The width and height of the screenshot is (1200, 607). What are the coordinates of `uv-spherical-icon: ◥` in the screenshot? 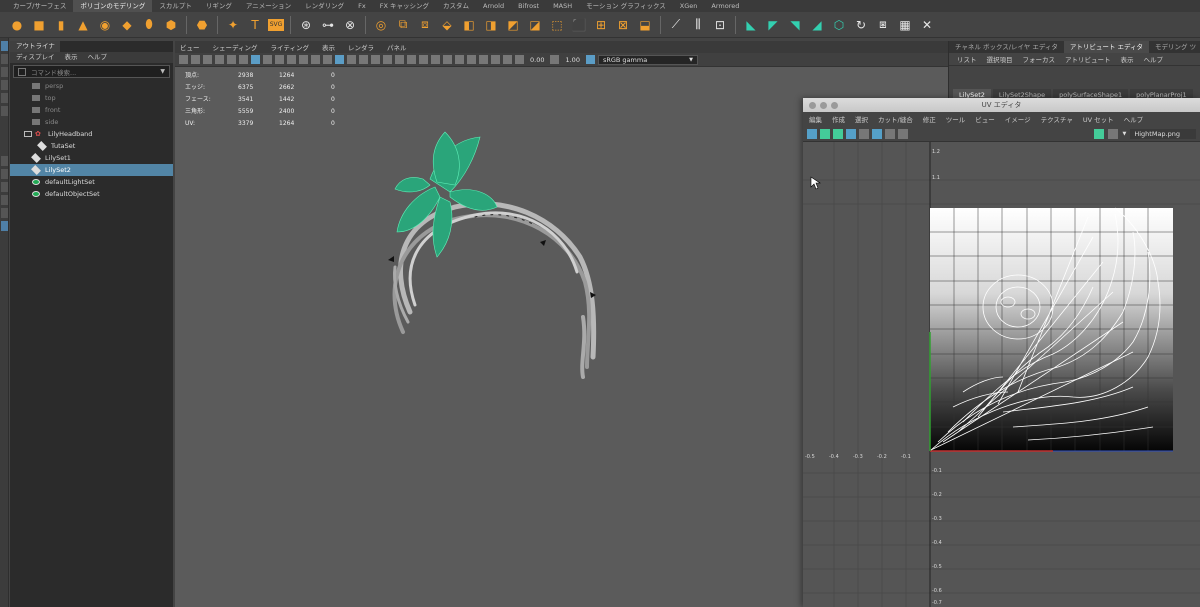 It's located at (795, 25).